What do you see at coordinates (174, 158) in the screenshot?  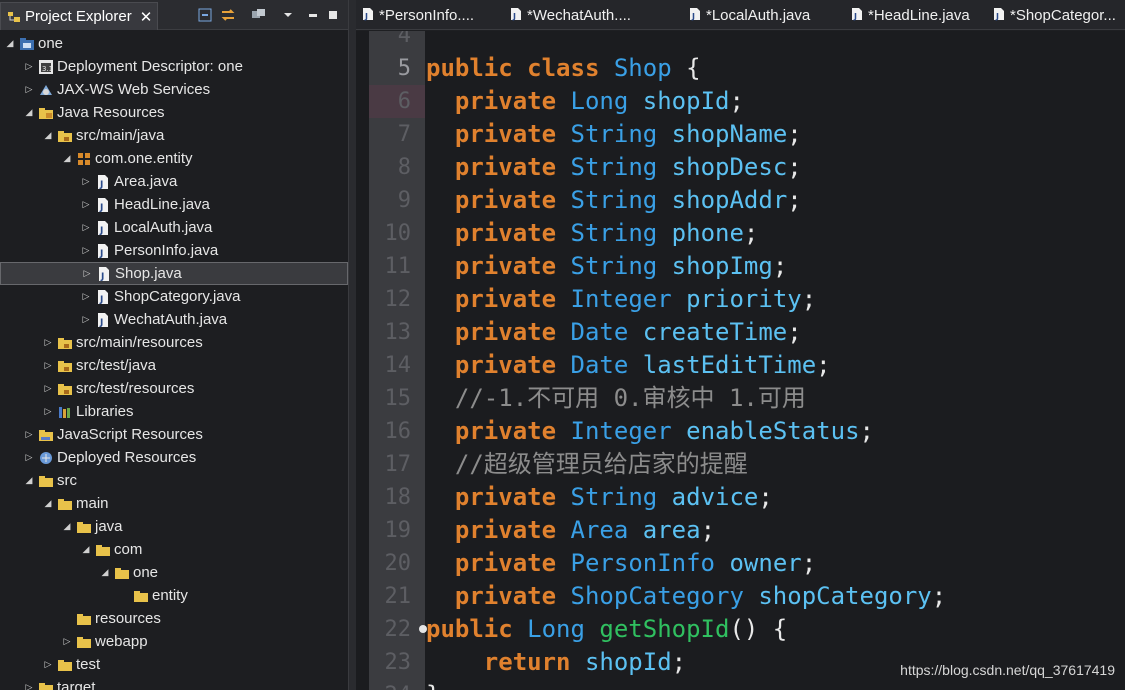 I see `tree-item: ◢ com.one.entity` at bounding box center [174, 158].